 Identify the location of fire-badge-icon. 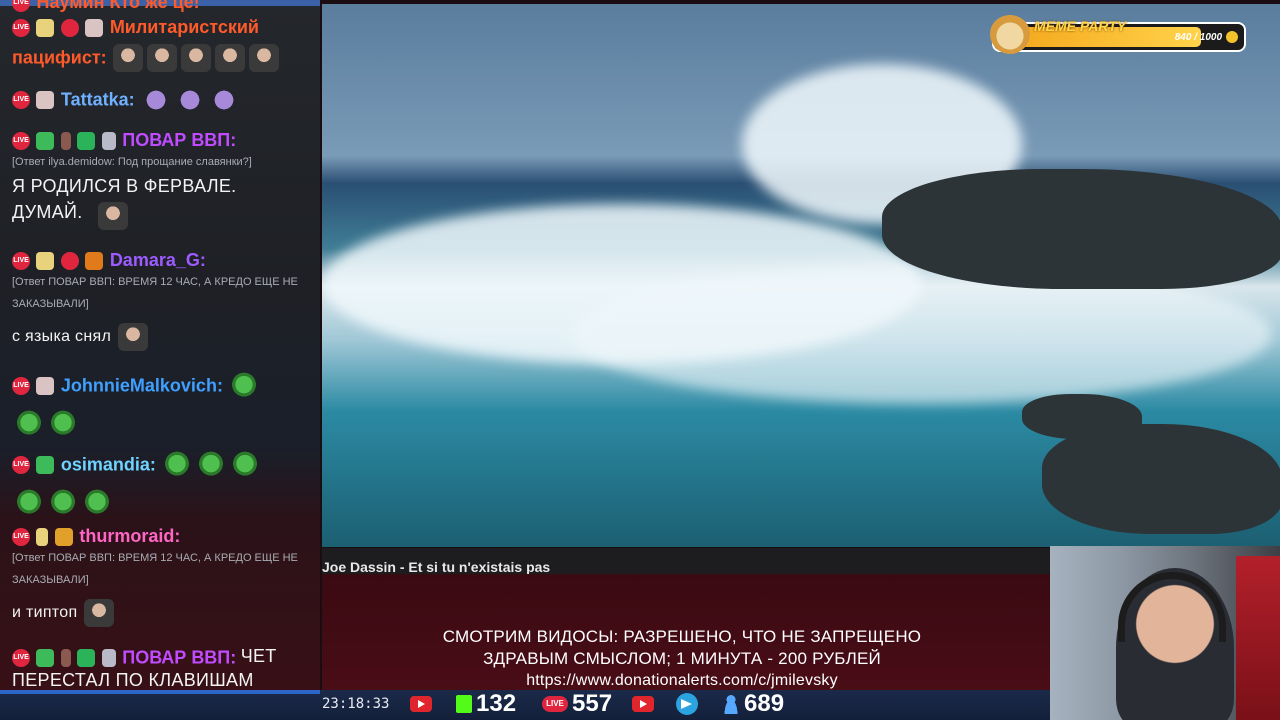
(94, 260).